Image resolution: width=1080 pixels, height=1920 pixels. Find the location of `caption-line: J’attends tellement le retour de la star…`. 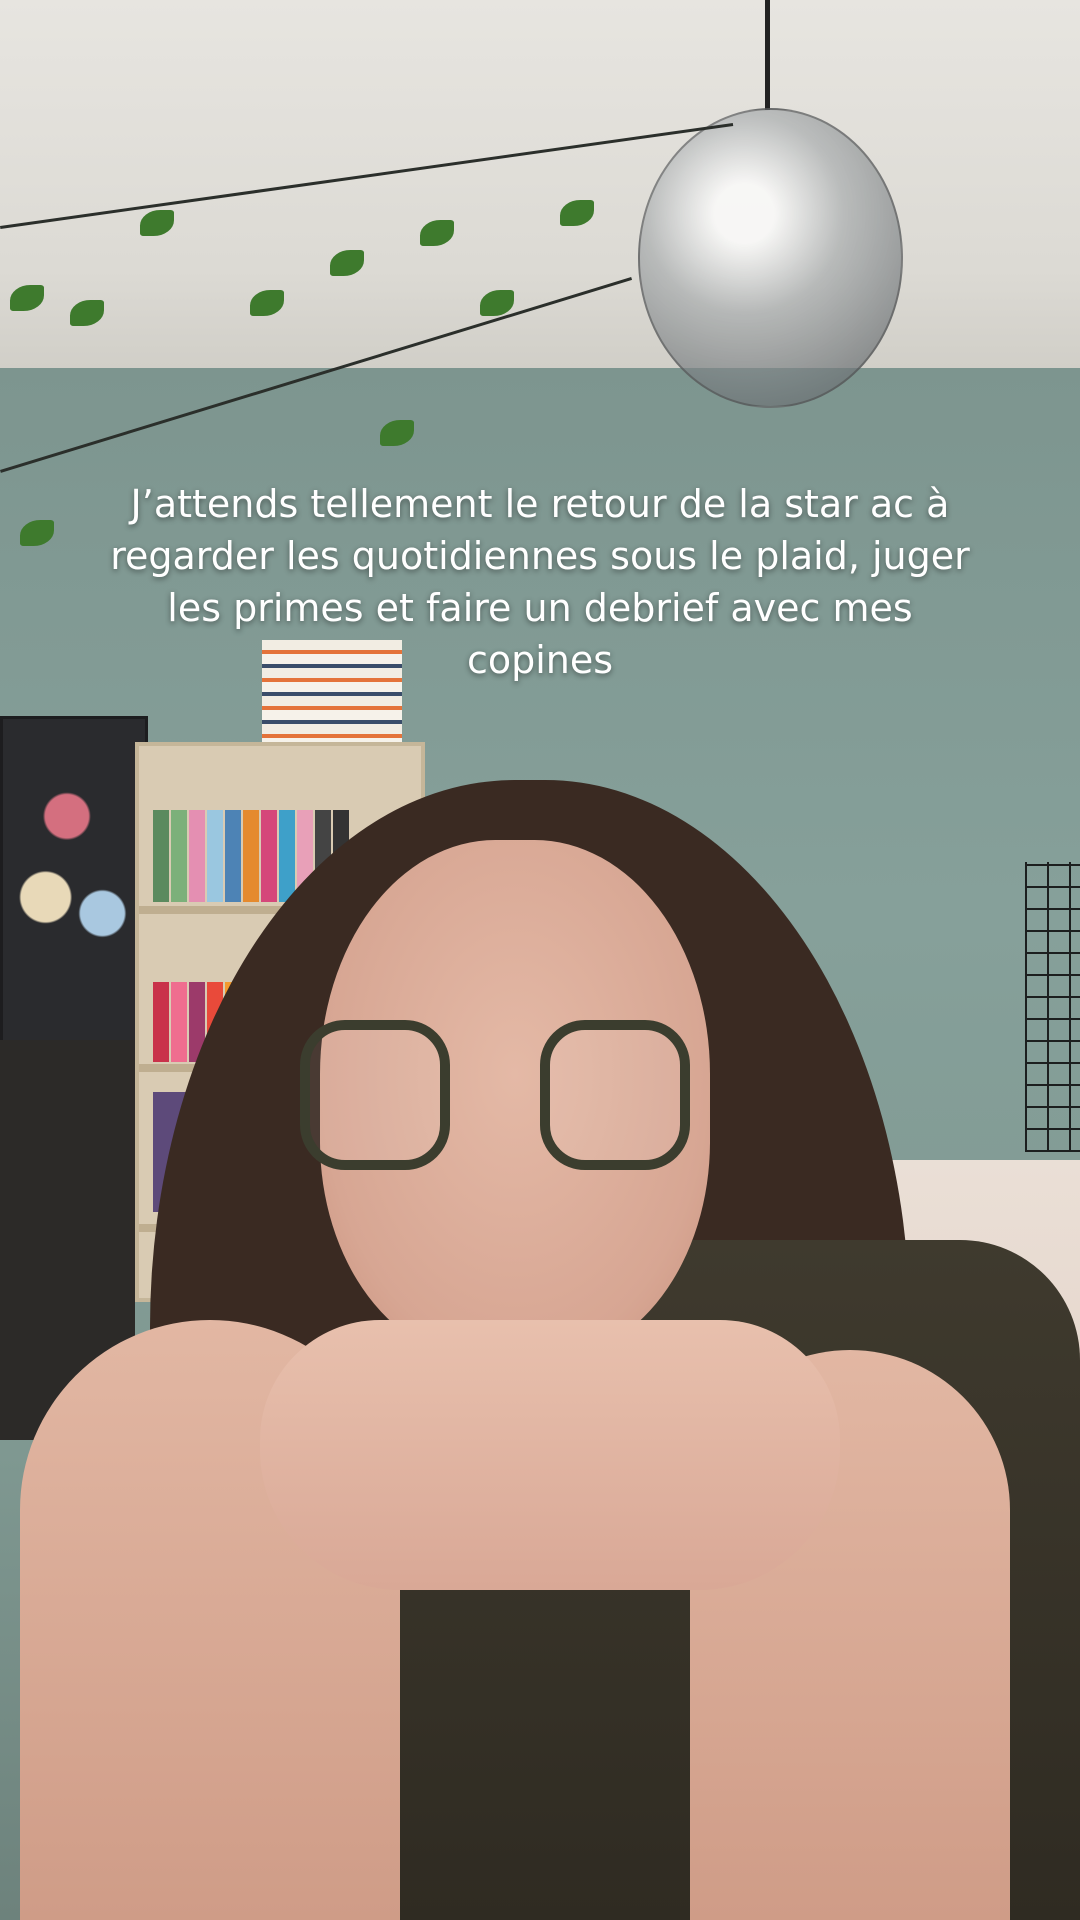

caption-line: J’attends tellement le retour de la star… is located at coordinates (540, 504).